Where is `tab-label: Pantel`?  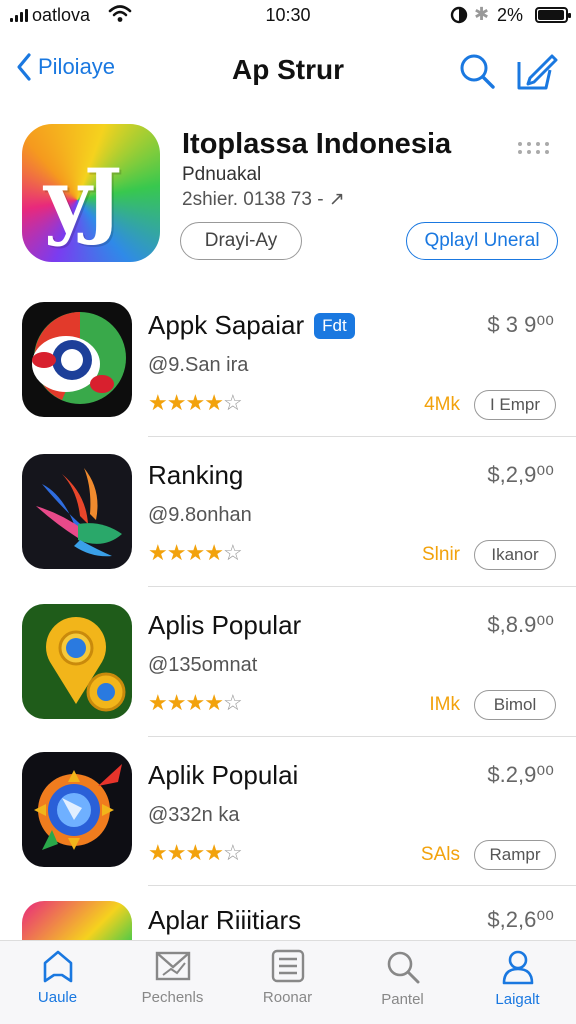 tab-label: Pantel is located at coordinates (402, 999).